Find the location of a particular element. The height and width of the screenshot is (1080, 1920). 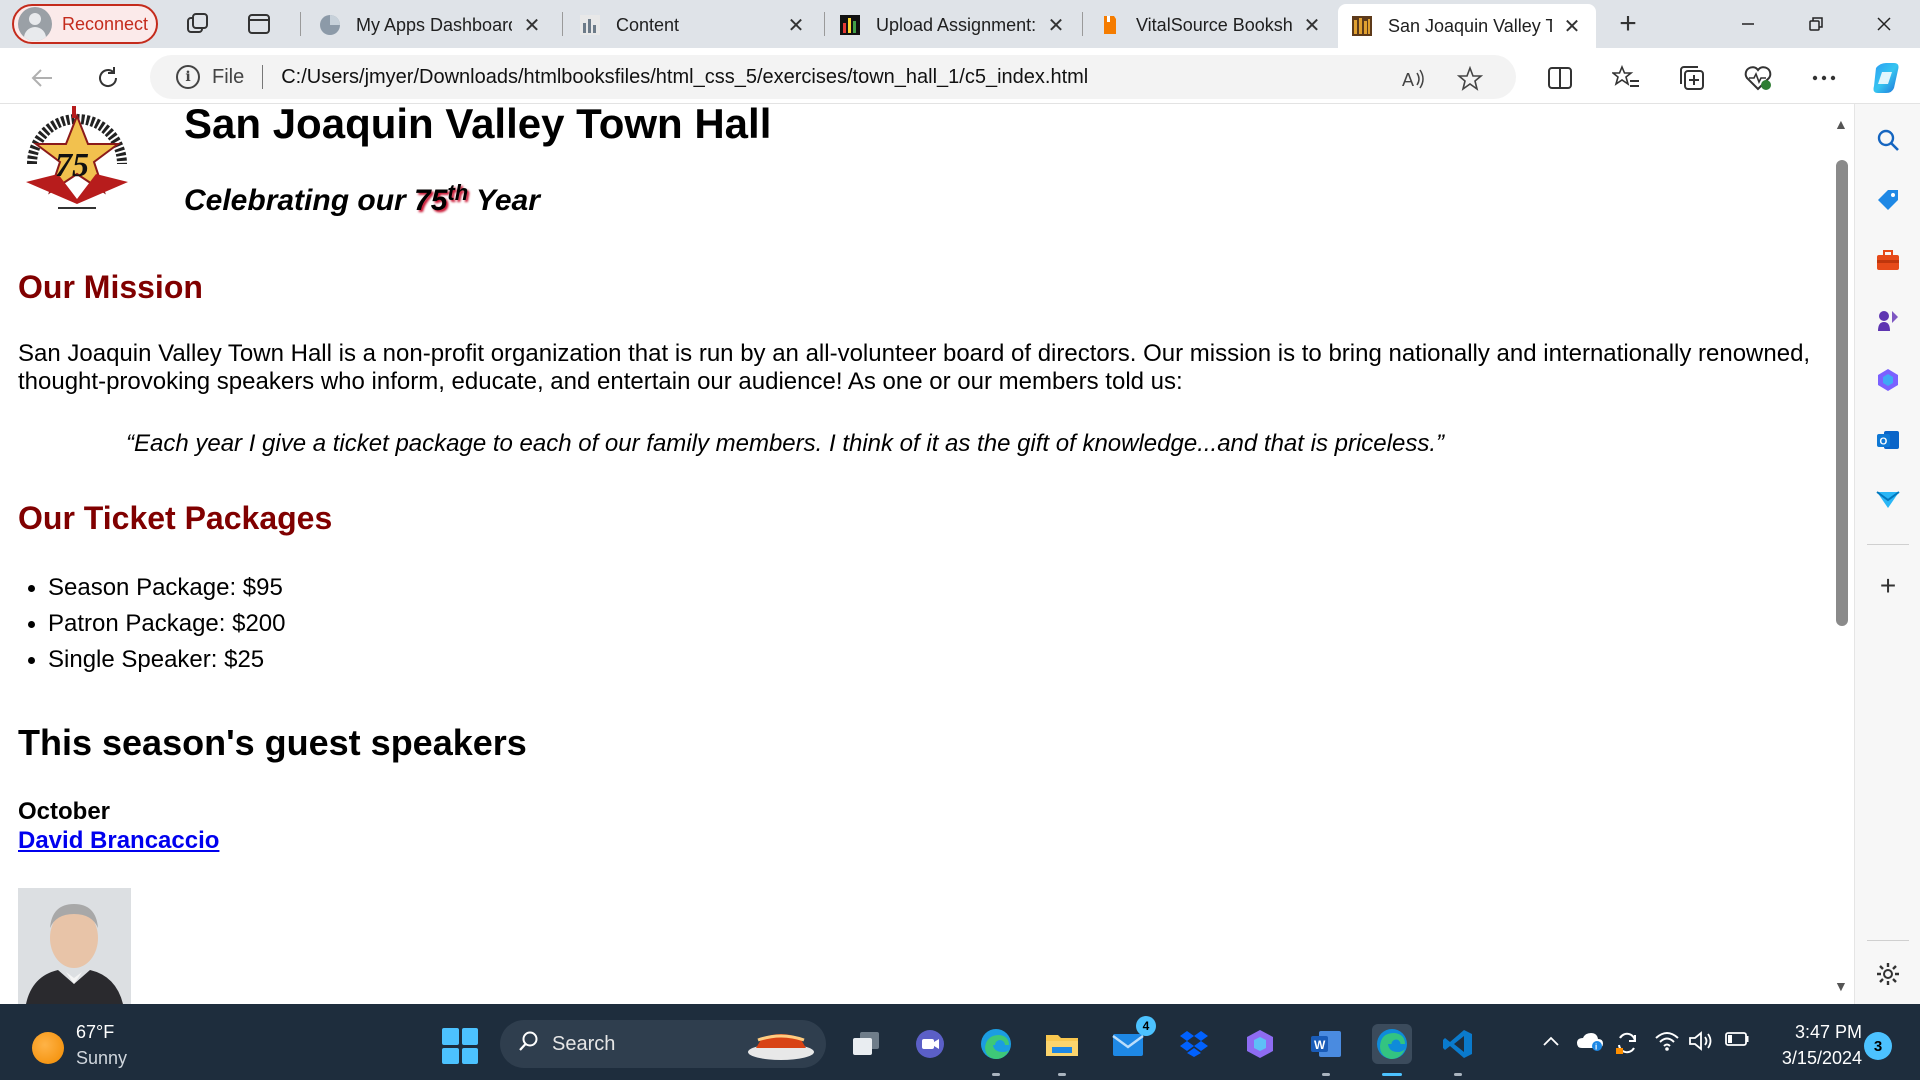

mail-icon: 4 is located at coordinates (1132, 1040).